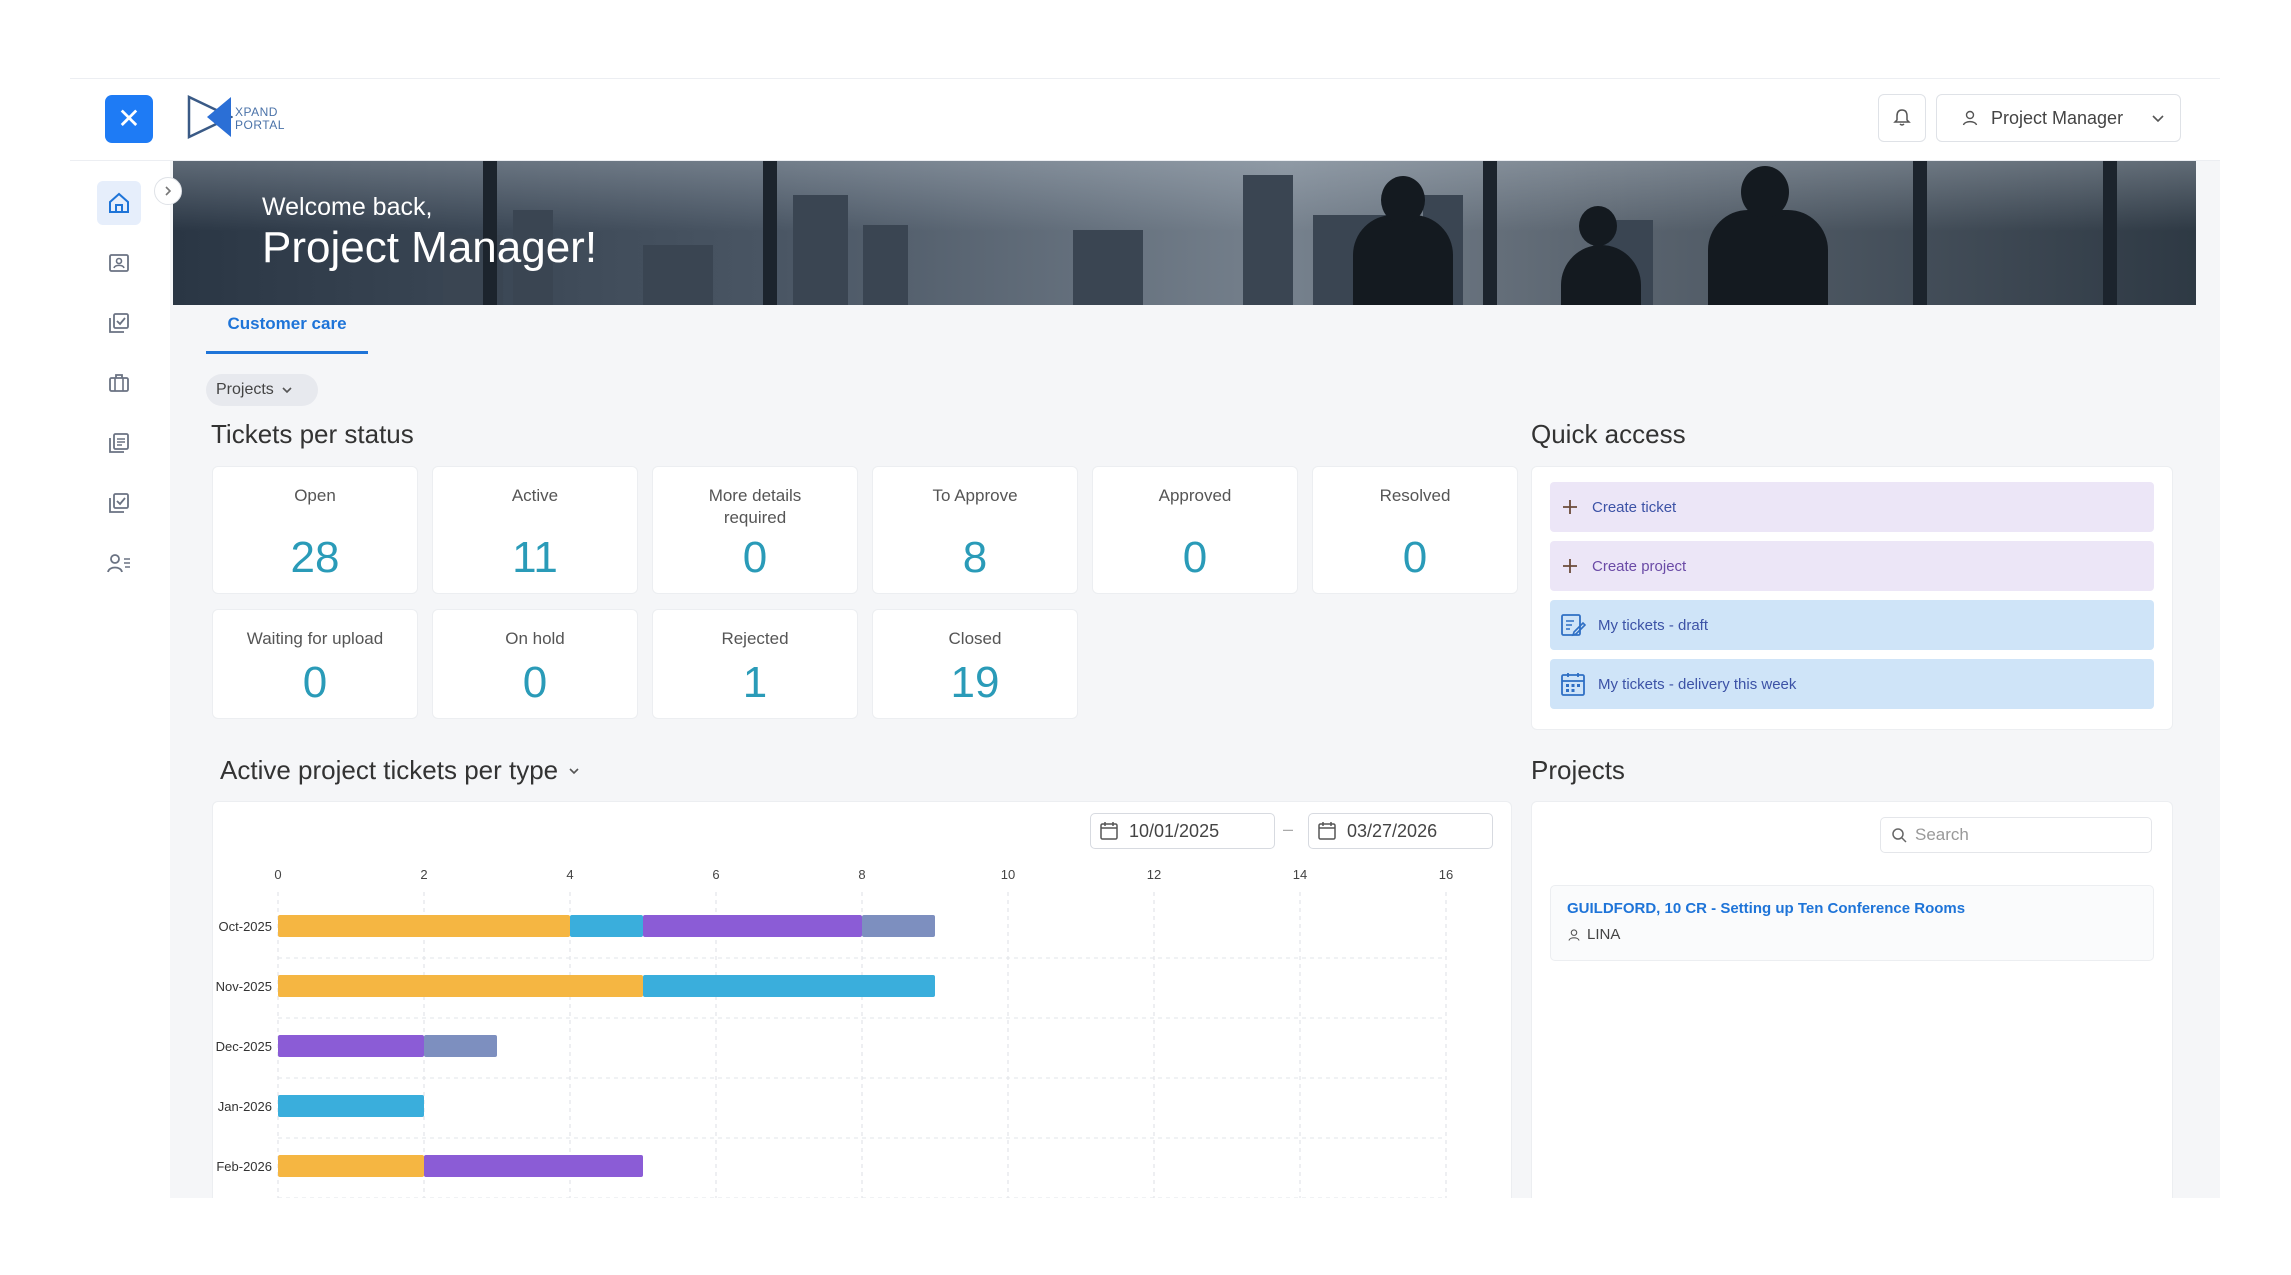  I want to click on date-from-input: 10/01/2025, so click(1182, 831).